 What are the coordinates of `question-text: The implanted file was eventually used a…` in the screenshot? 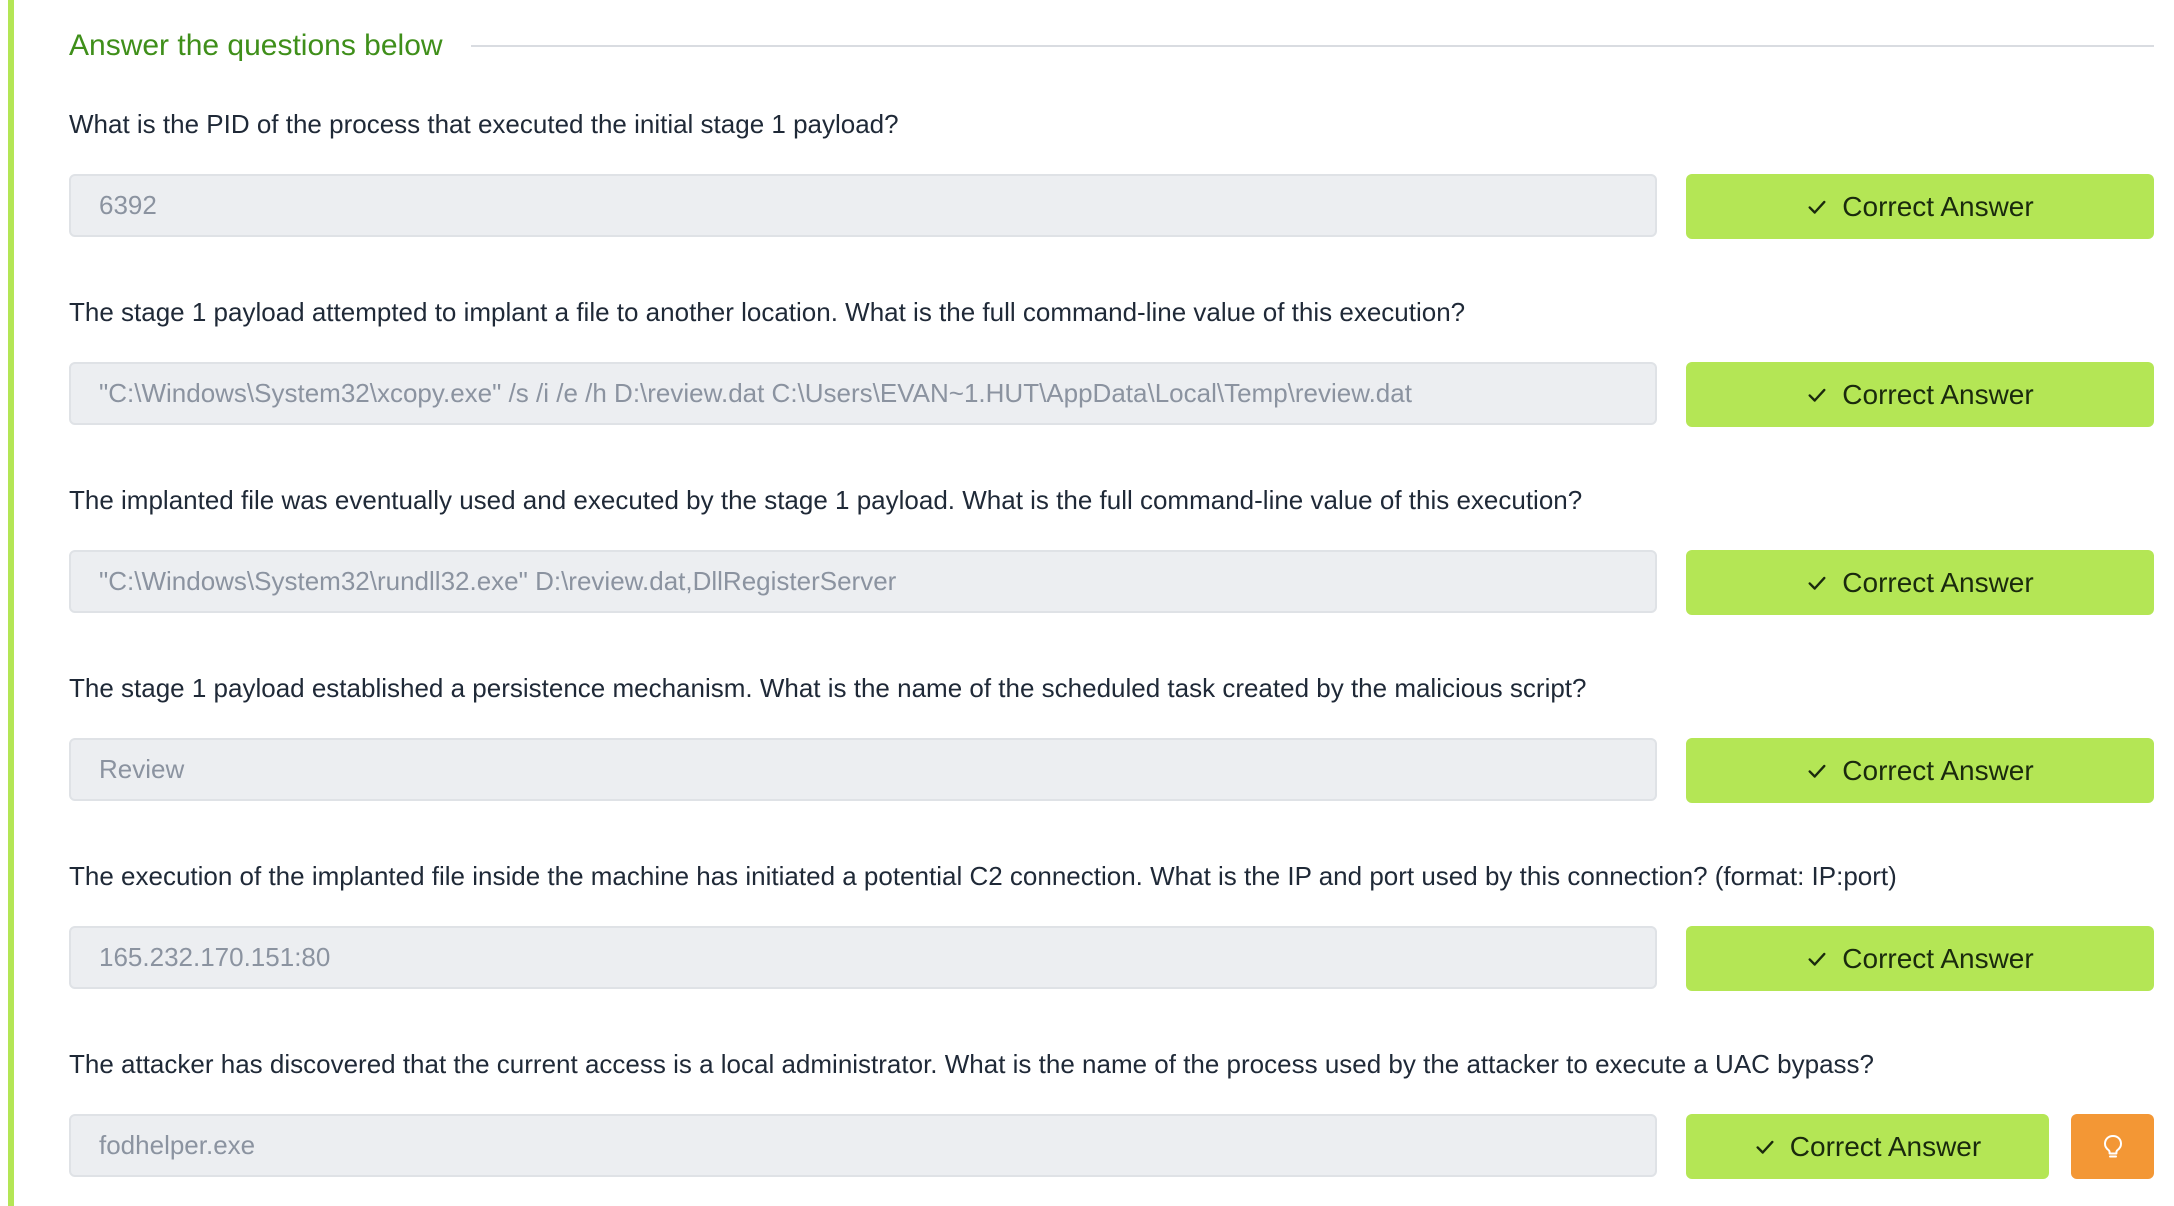 It's located at (826, 500).